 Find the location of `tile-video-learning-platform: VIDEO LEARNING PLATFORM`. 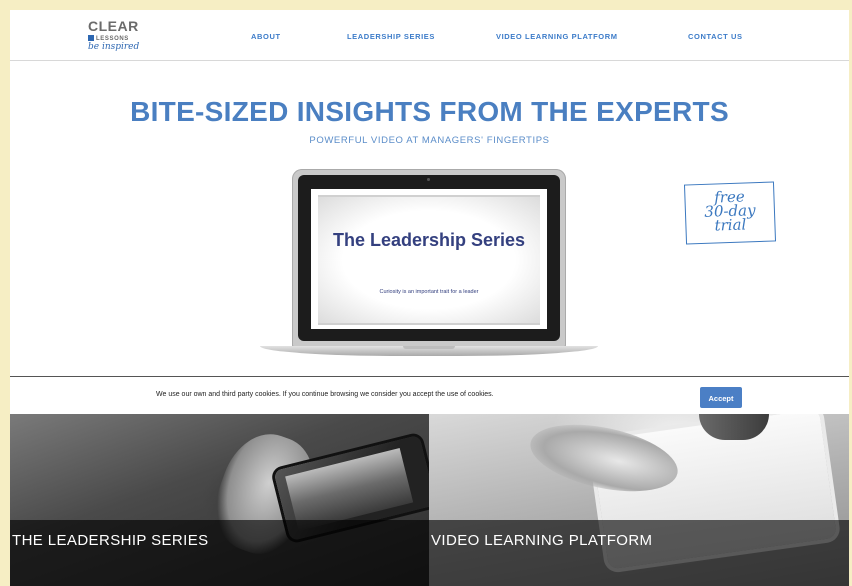

tile-video-learning-platform: VIDEO LEARNING PLATFORM is located at coordinates (639, 500).